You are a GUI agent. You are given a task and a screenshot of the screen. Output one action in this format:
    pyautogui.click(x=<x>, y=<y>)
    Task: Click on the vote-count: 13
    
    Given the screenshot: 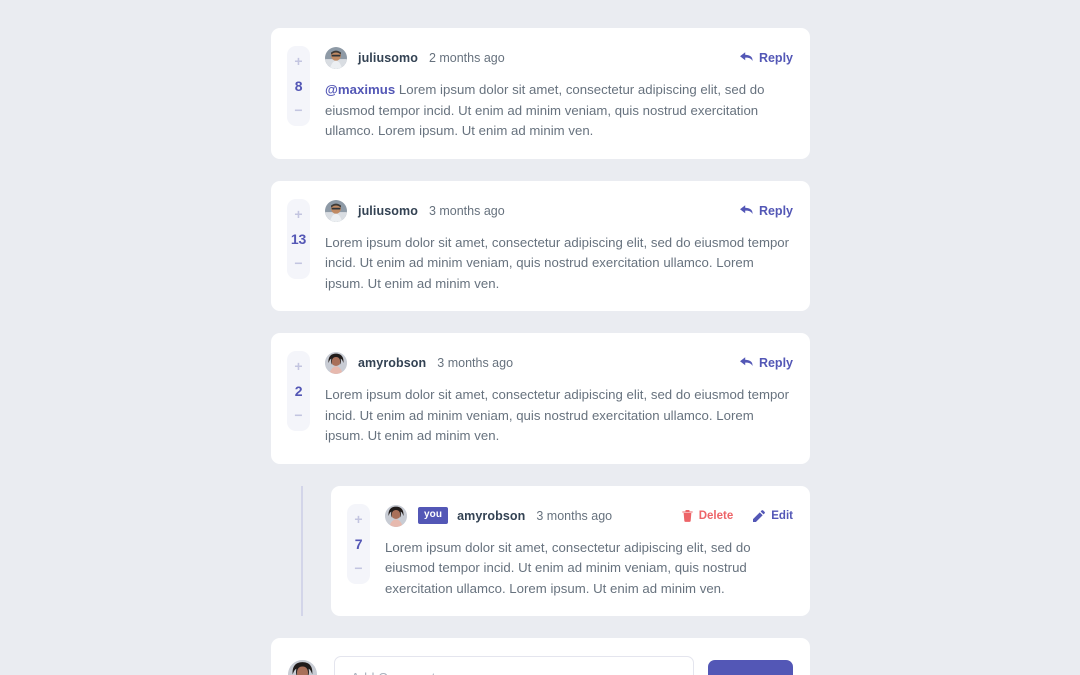 What is the action you would take?
    pyautogui.click(x=298, y=238)
    